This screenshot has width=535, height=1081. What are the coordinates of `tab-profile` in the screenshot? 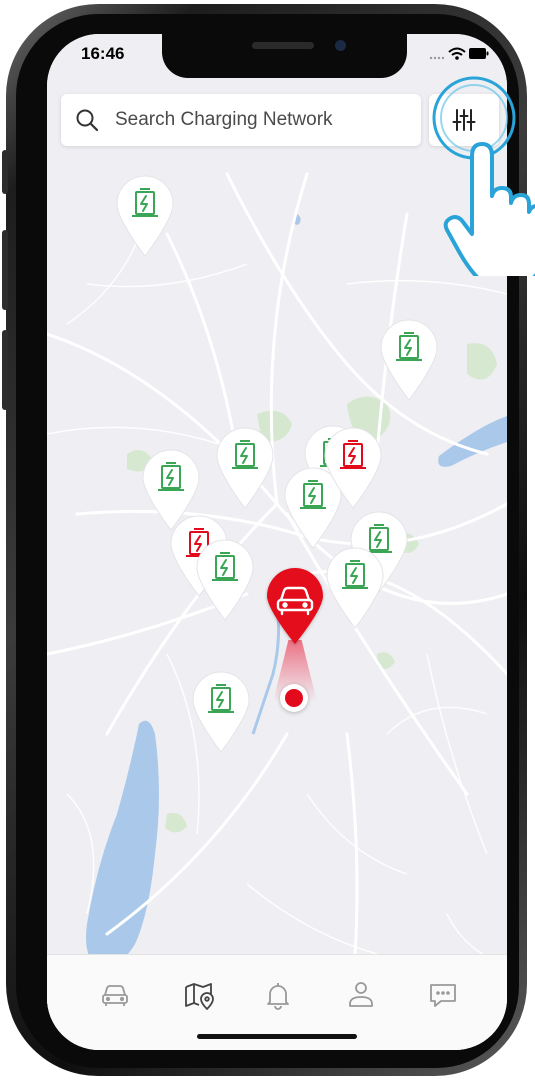 It's located at (361, 995).